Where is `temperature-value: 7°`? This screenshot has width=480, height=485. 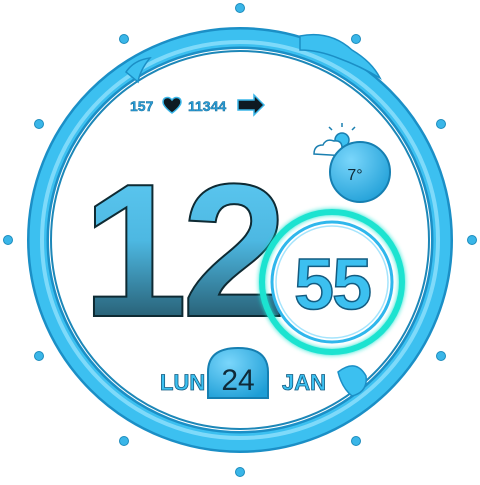 temperature-value: 7° is located at coordinates (354, 175).